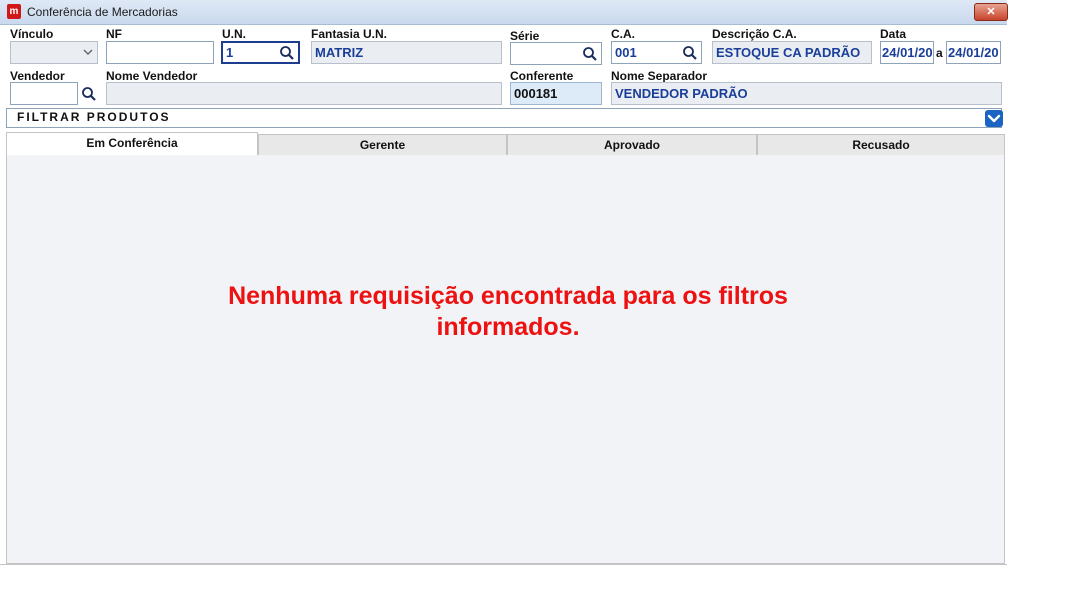 This screenshot has height=613, width=1080. What do you see at coordinates (44, 93) in the screenshot?
I see `vendedor-input` at bounding box center [44, 93].